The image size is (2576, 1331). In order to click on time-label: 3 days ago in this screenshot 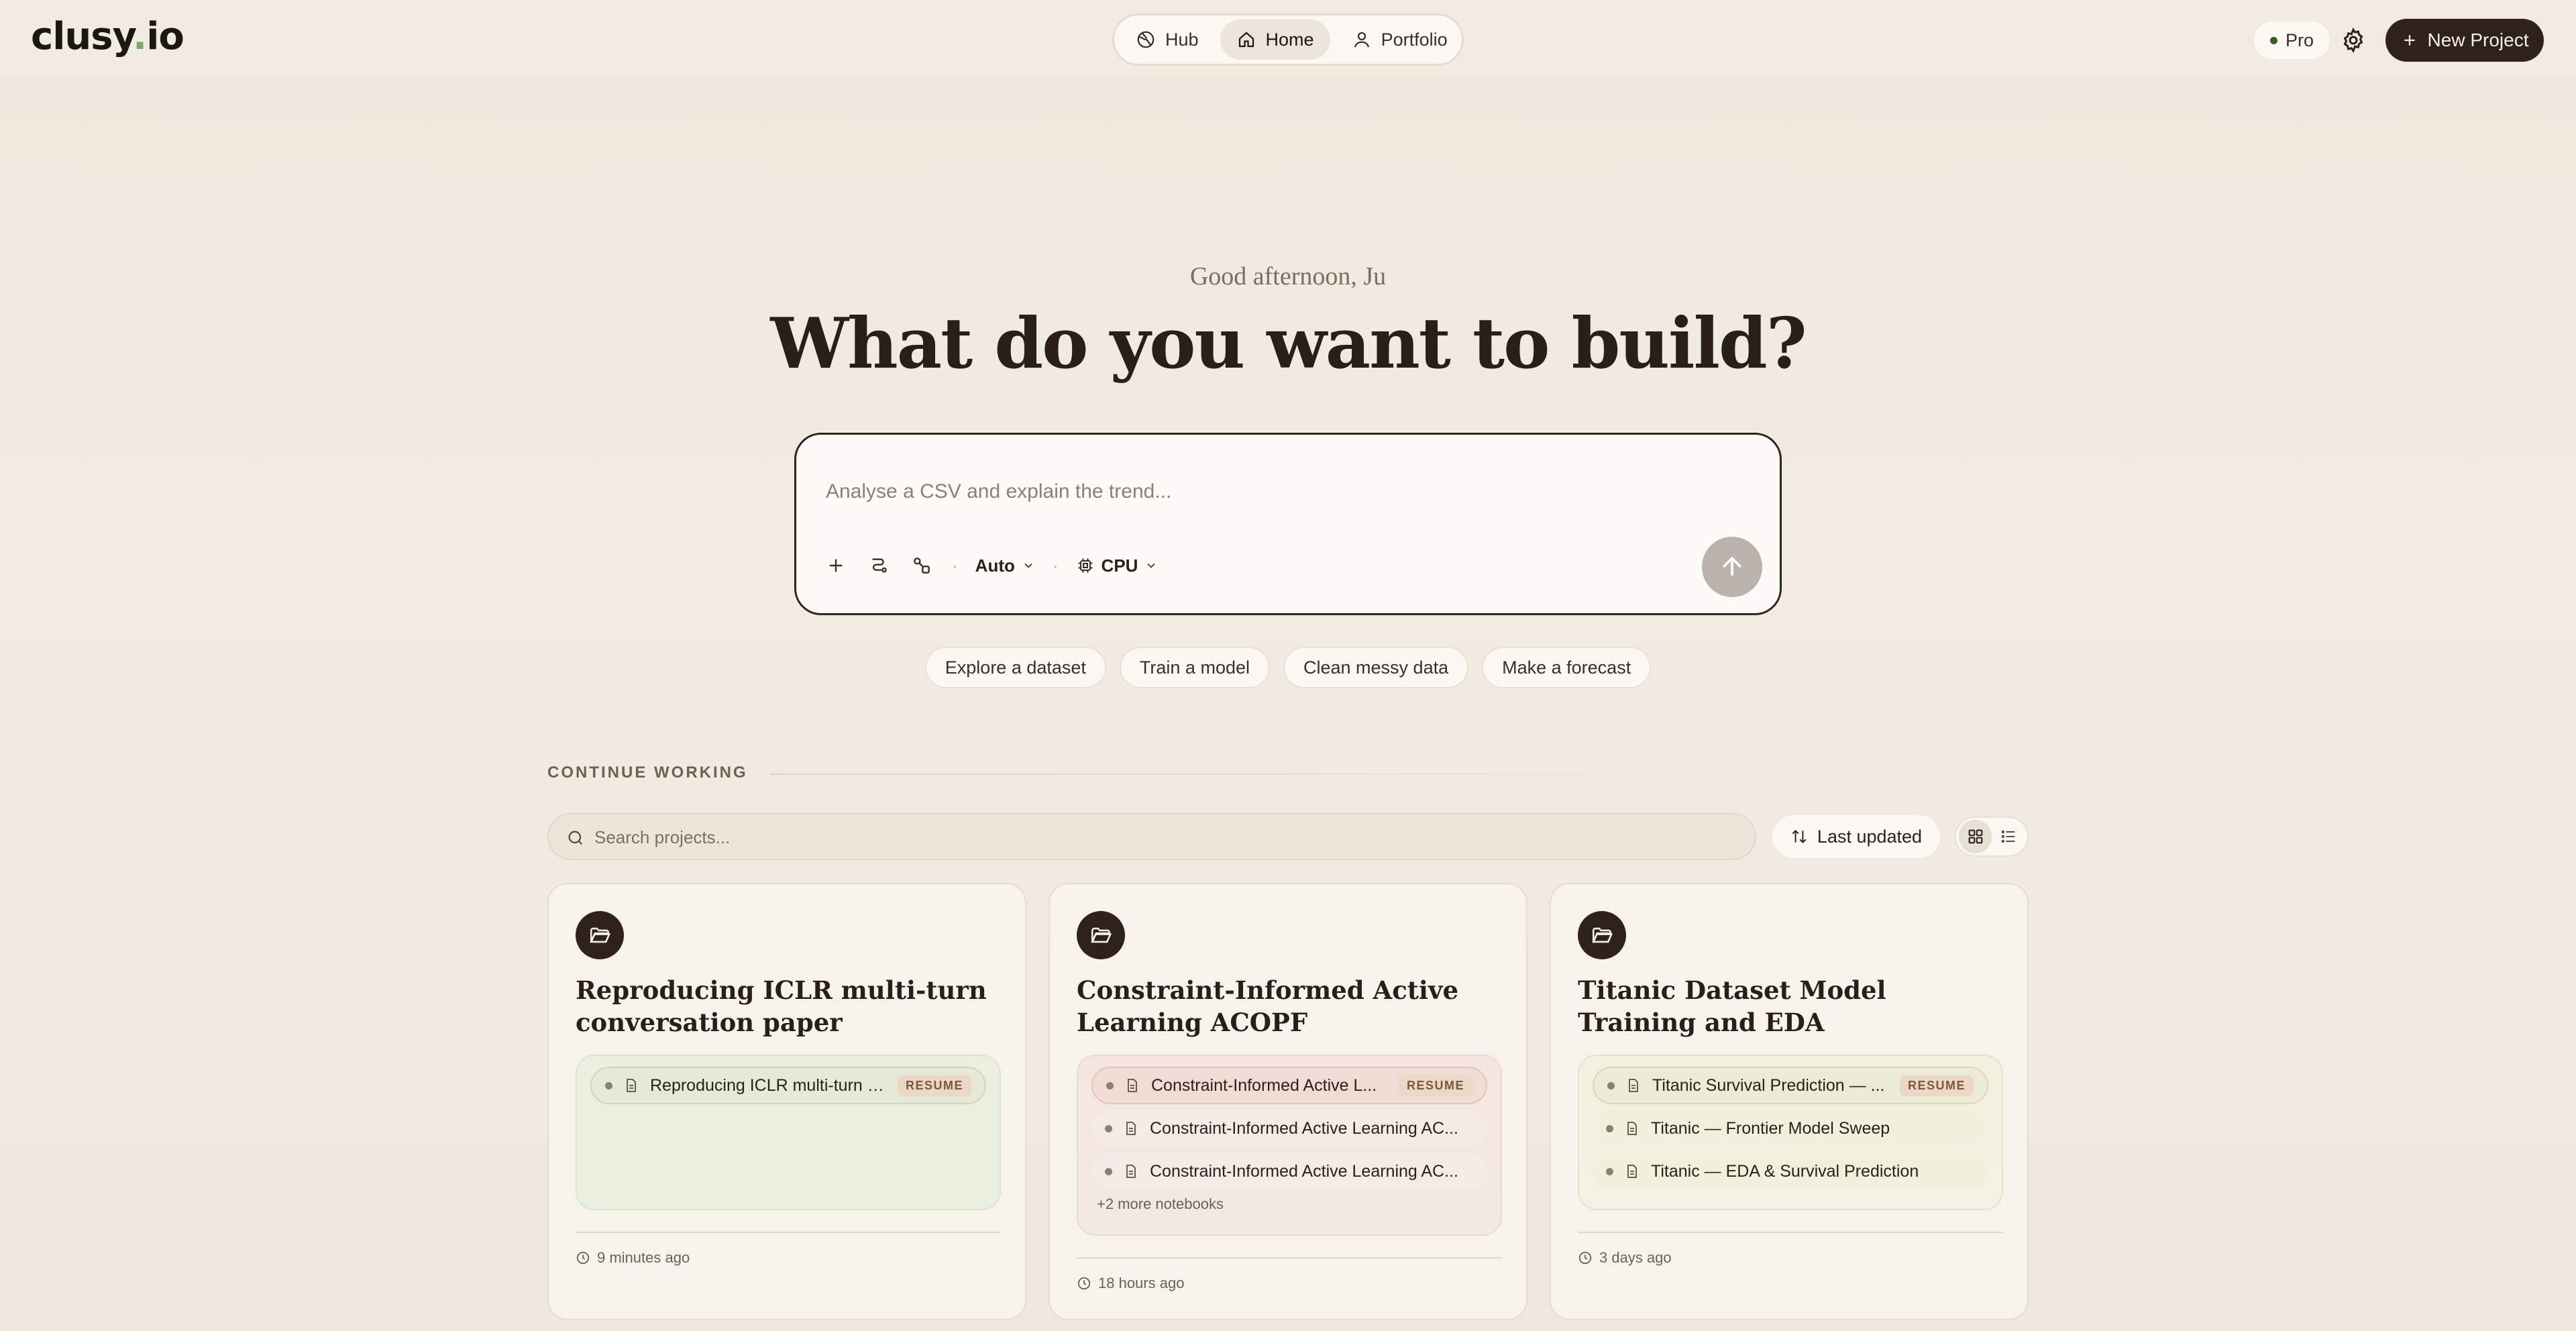, I will do `click(1635, 1257)`.